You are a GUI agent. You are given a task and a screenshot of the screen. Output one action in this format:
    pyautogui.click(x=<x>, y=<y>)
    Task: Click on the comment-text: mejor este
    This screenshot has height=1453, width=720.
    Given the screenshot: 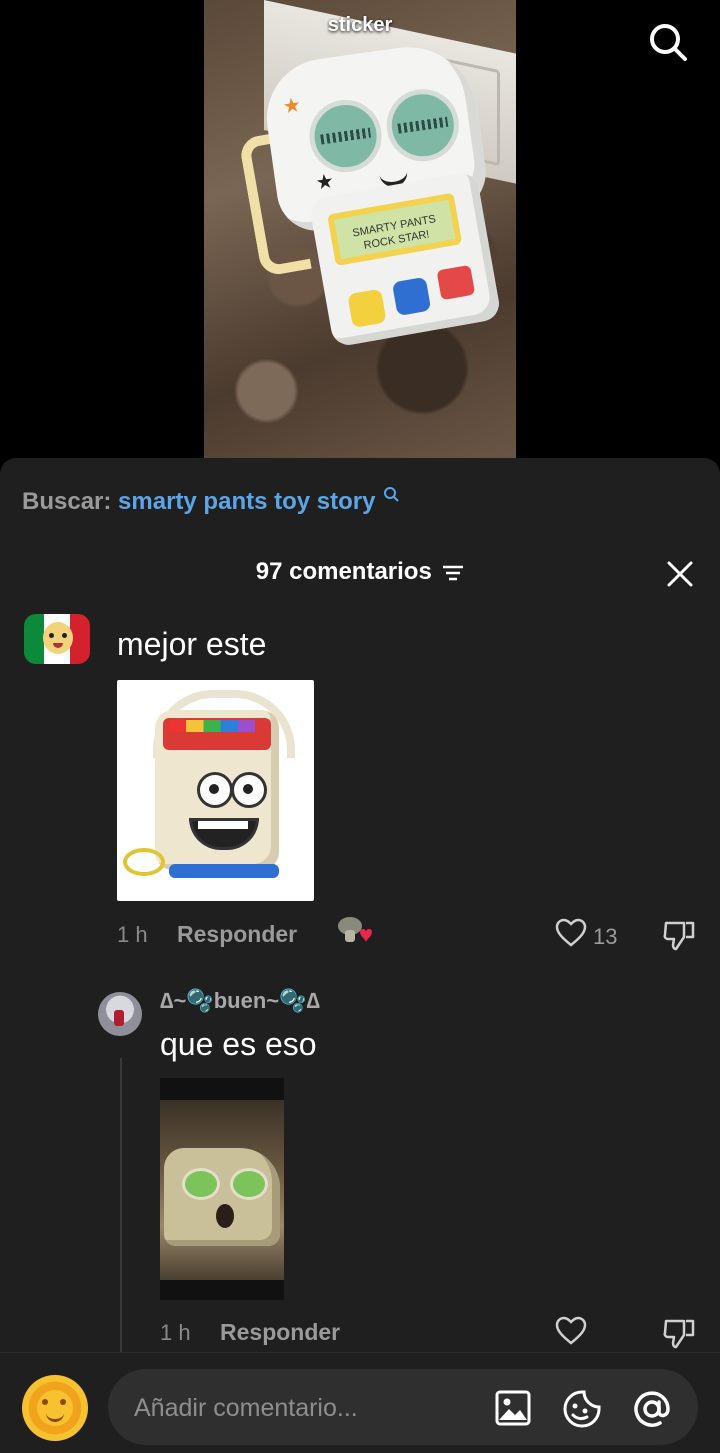 What is the action you would take?
    pyautogui.click(x=192, y=644)
    